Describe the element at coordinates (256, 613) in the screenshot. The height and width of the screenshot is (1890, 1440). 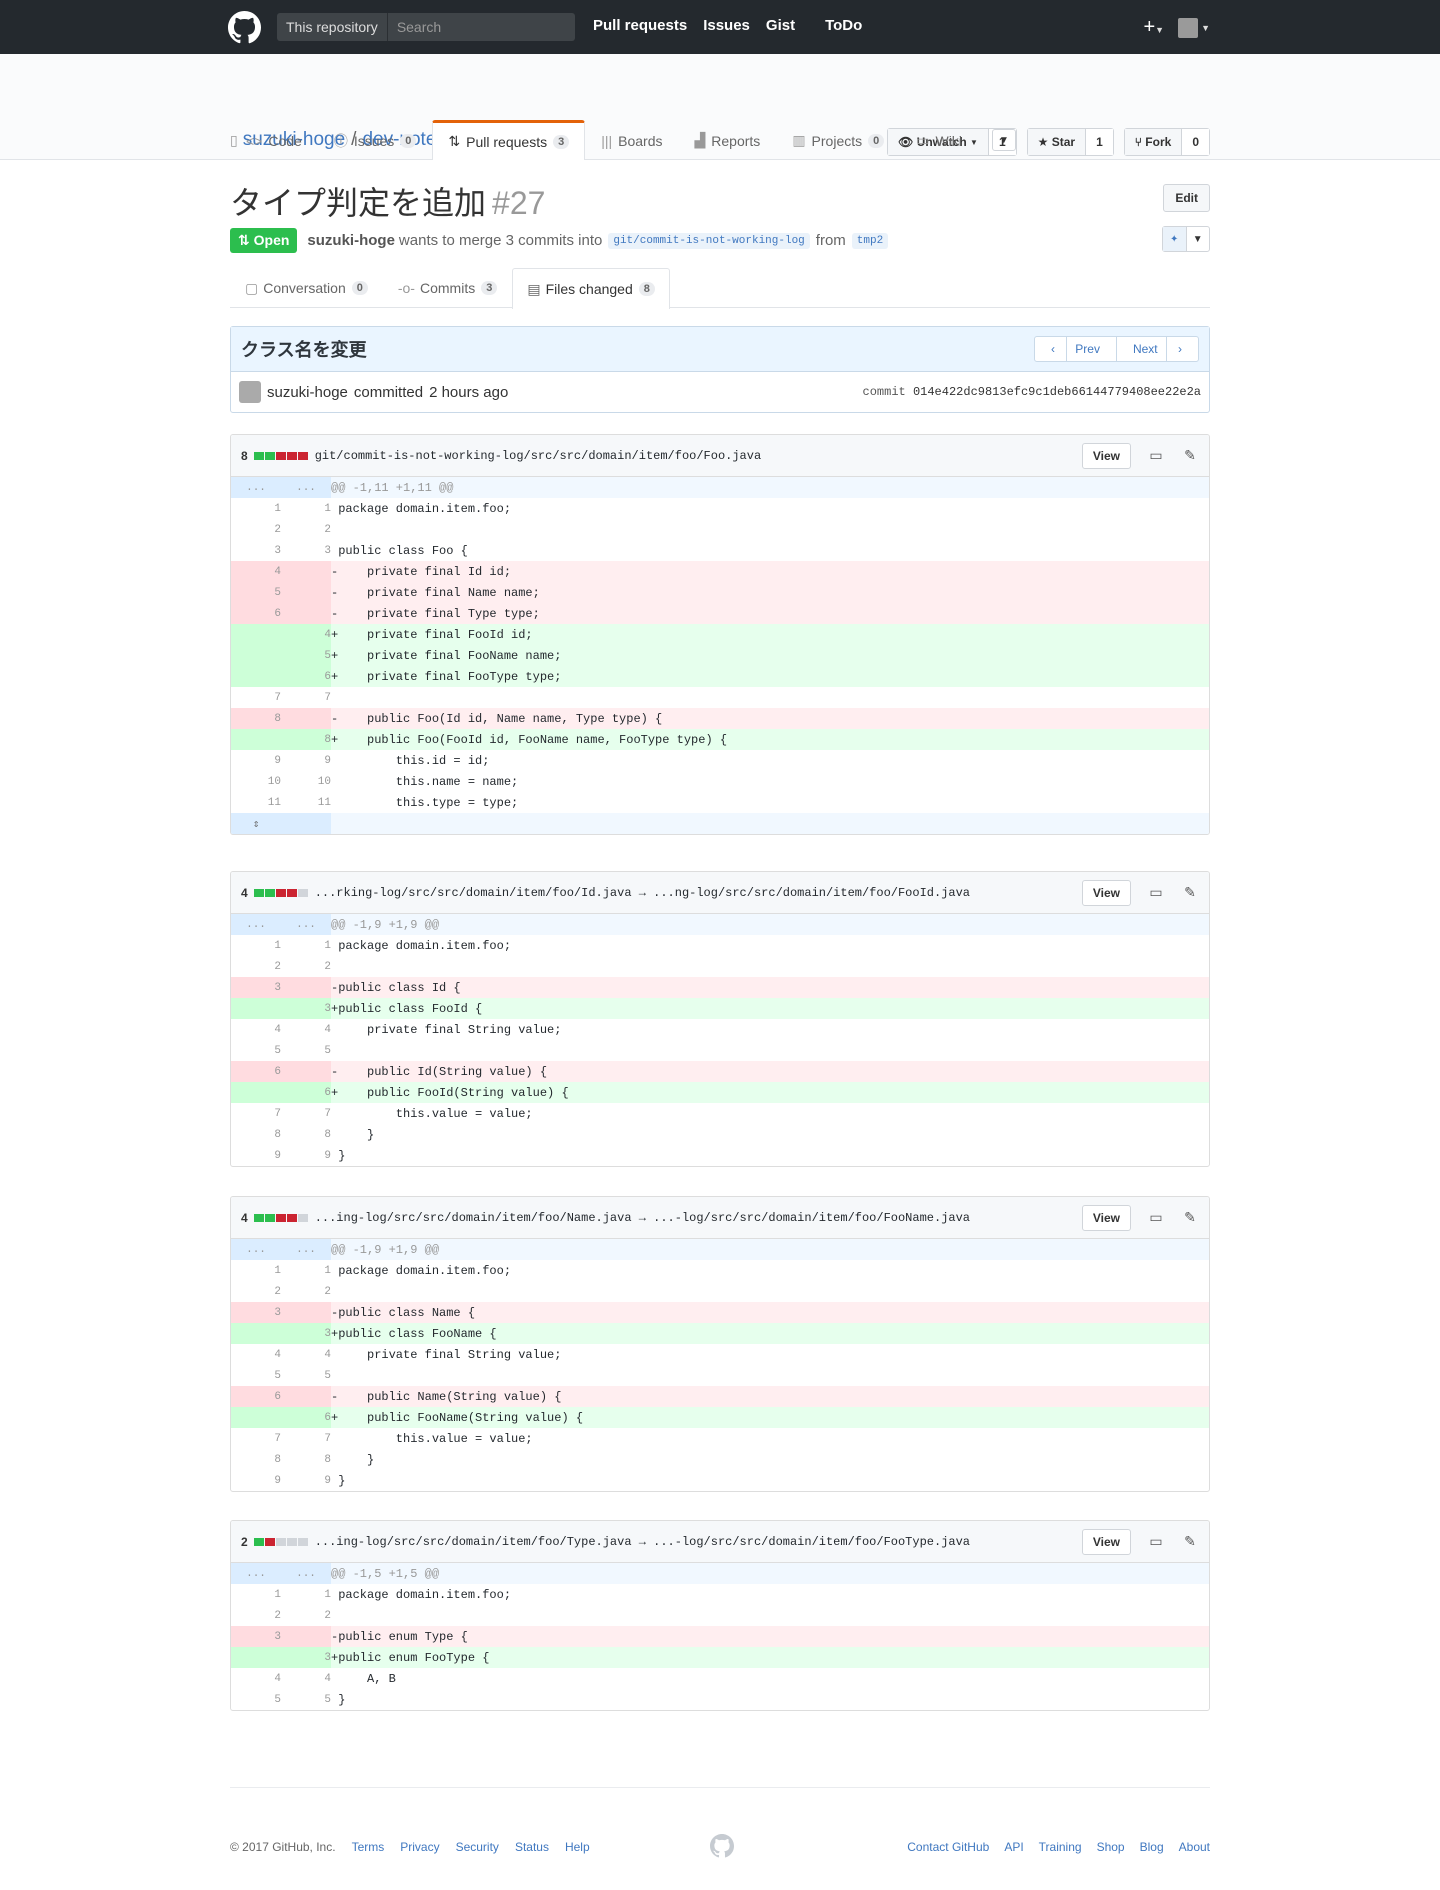
I see `old-line-number: 6` at that location.